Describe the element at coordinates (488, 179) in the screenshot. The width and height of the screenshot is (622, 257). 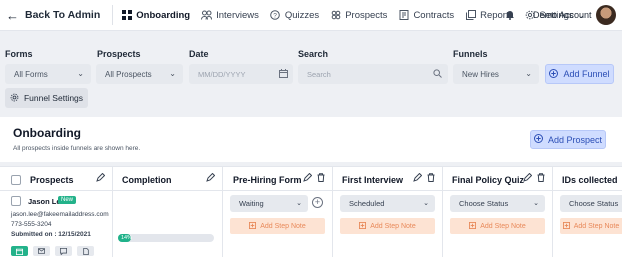
I see `column-label: Final Policy Quiz` at that location.